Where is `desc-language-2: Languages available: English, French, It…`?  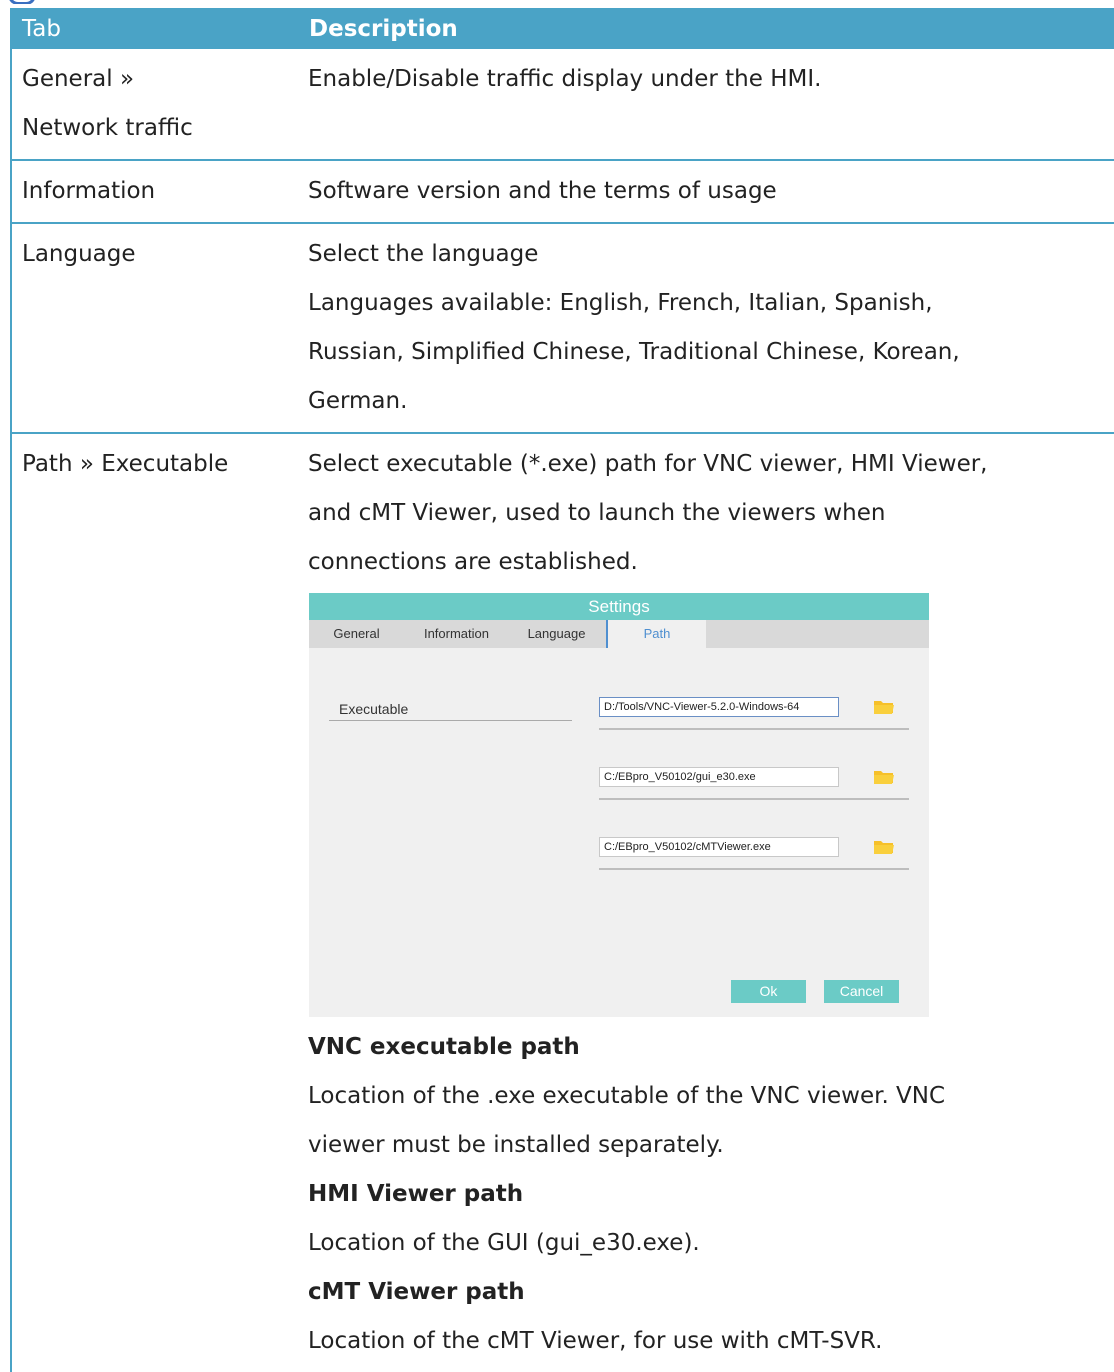
desc-language-2: Languages available: English, French, It… is located at coordinates (620, 303).